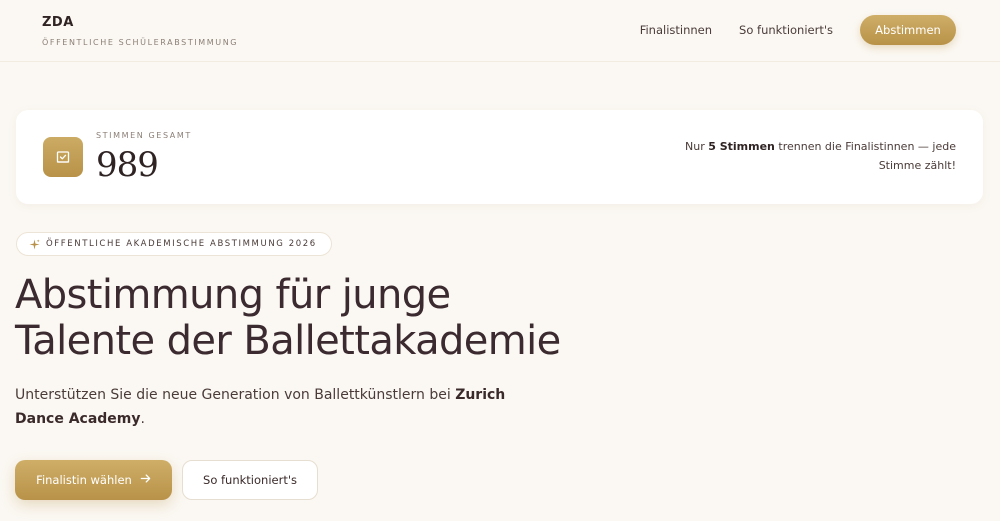 This screenshot has width=1000, height=521. I want to click on sparkle-icon, so click(34, 244).